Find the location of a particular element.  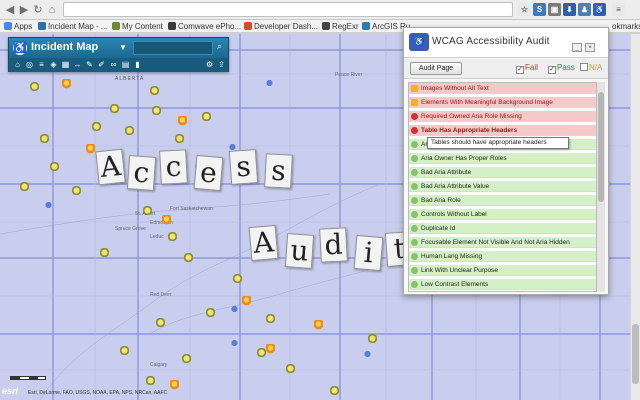

draw-icon: ✎ is located at coordinates (89, 64).